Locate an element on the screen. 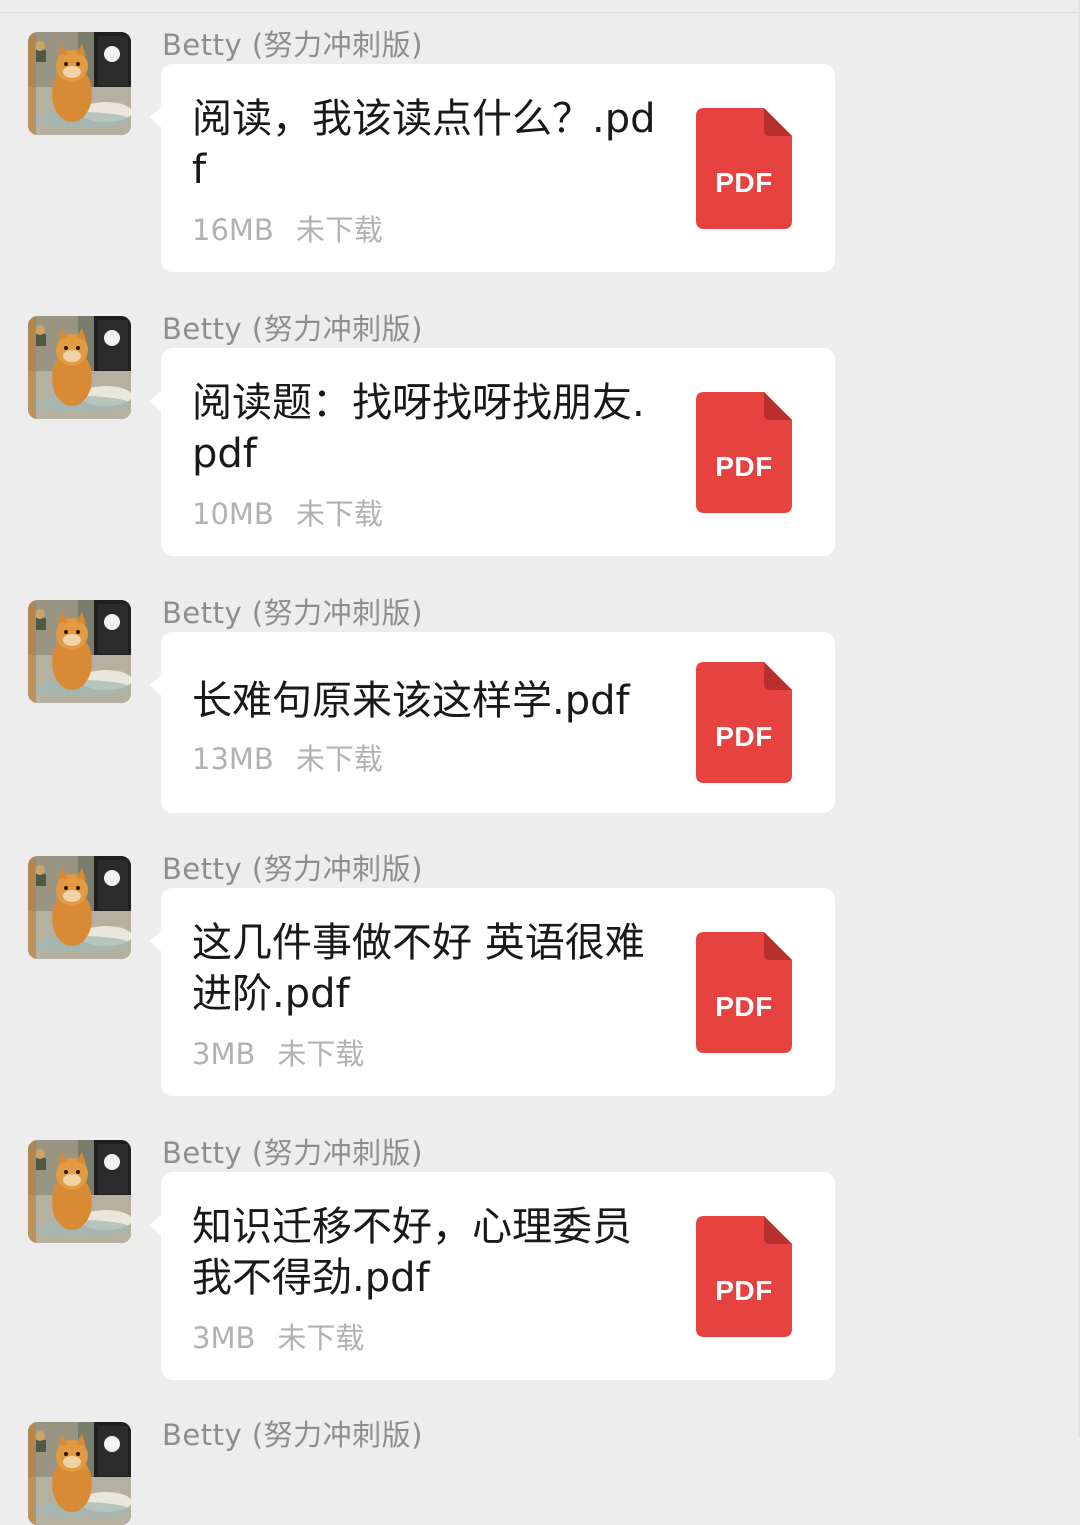 The width and height of the screenshot is (1080, 1525). file-name: 这几件事做不好 英语很难进阶.pdf is located at coordinates (418, 968).